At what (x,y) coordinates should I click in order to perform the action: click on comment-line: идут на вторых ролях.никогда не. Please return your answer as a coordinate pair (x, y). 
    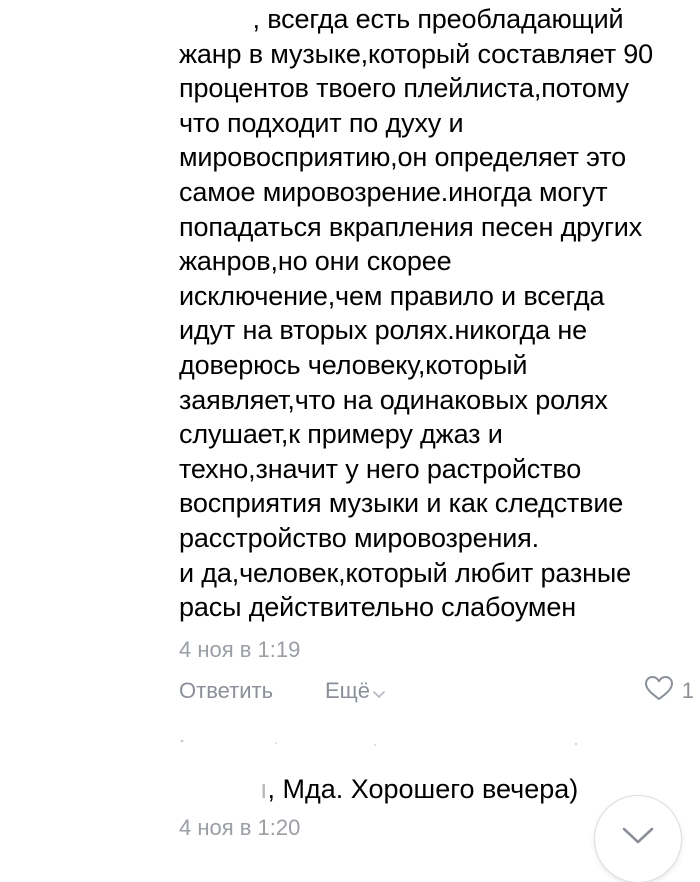
    Looking at the image, I should click on (383, 330).